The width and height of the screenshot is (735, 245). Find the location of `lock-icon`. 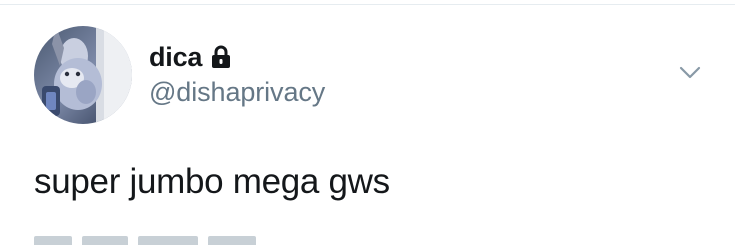

lock-icon is located at coordinates (221, 57).